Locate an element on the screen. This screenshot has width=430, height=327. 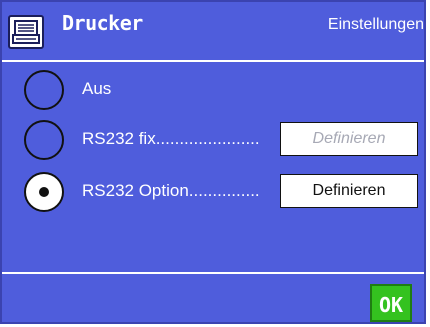
define-button-rs232-fix: Definieren is located at coordinates (349, 139).